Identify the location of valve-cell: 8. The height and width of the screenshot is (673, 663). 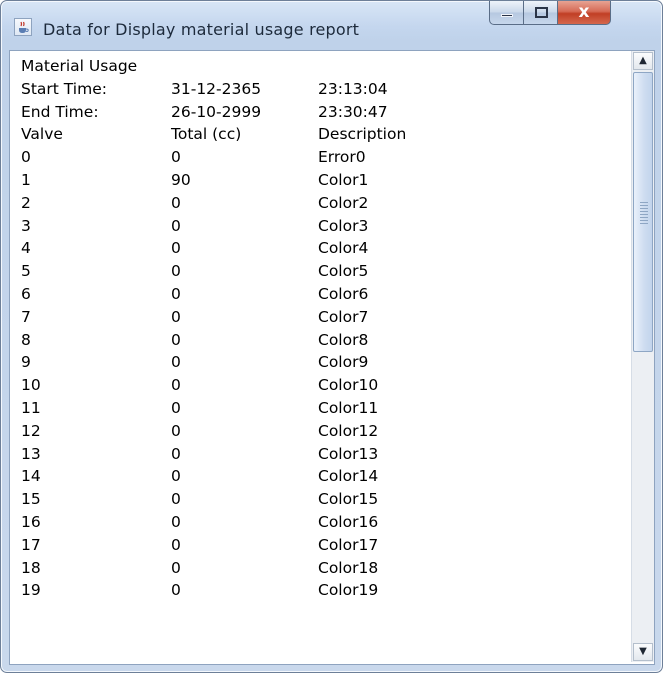
(26, 339).